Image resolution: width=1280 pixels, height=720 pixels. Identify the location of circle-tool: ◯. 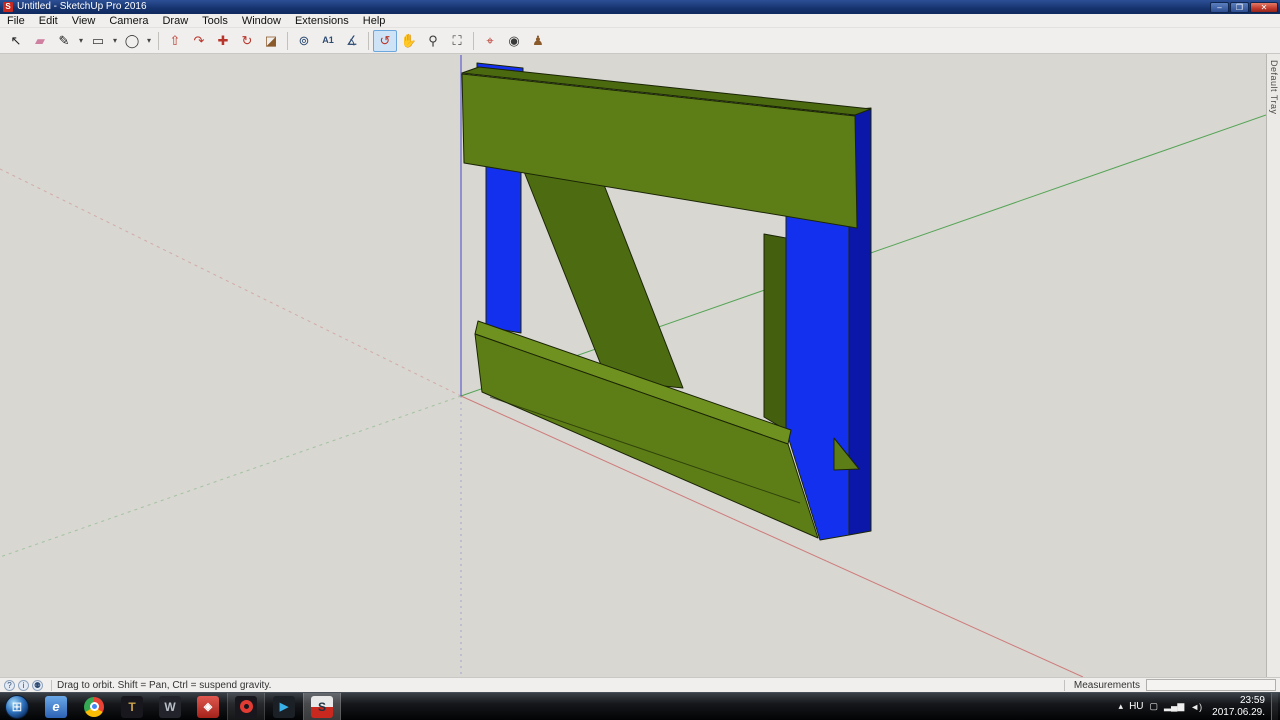
(132, 41).